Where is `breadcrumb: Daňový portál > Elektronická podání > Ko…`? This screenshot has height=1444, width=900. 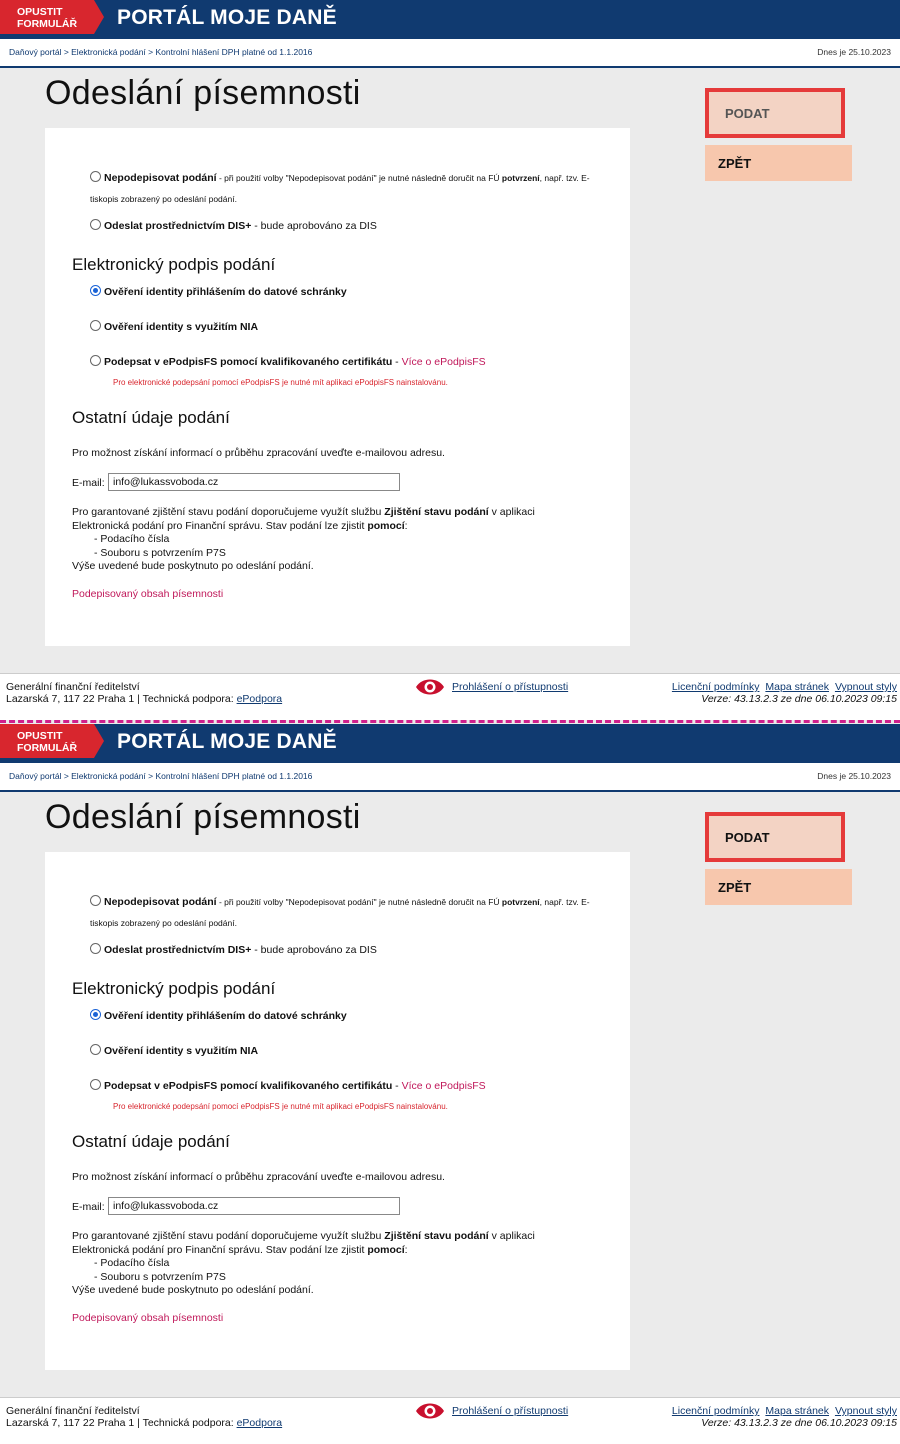
breadcrumb: Daňový portál > Elektronická podání > Ko… is located at coordinates (160, 776).